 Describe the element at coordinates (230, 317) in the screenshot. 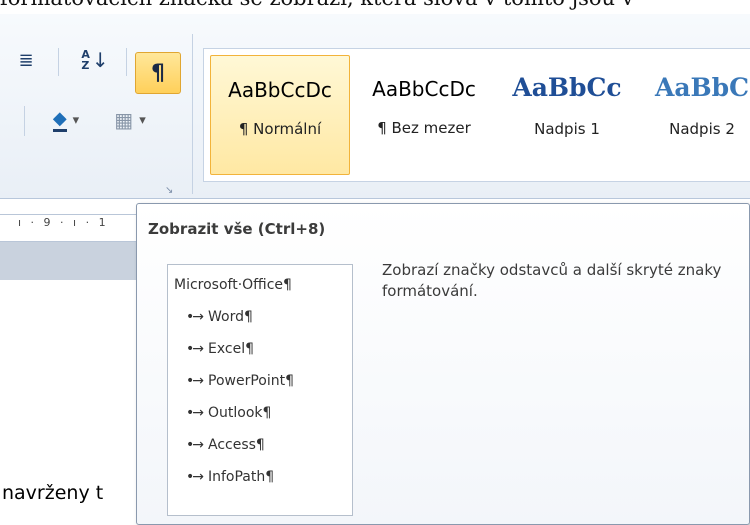

I see `preview-item-text: Word¶` at that location.